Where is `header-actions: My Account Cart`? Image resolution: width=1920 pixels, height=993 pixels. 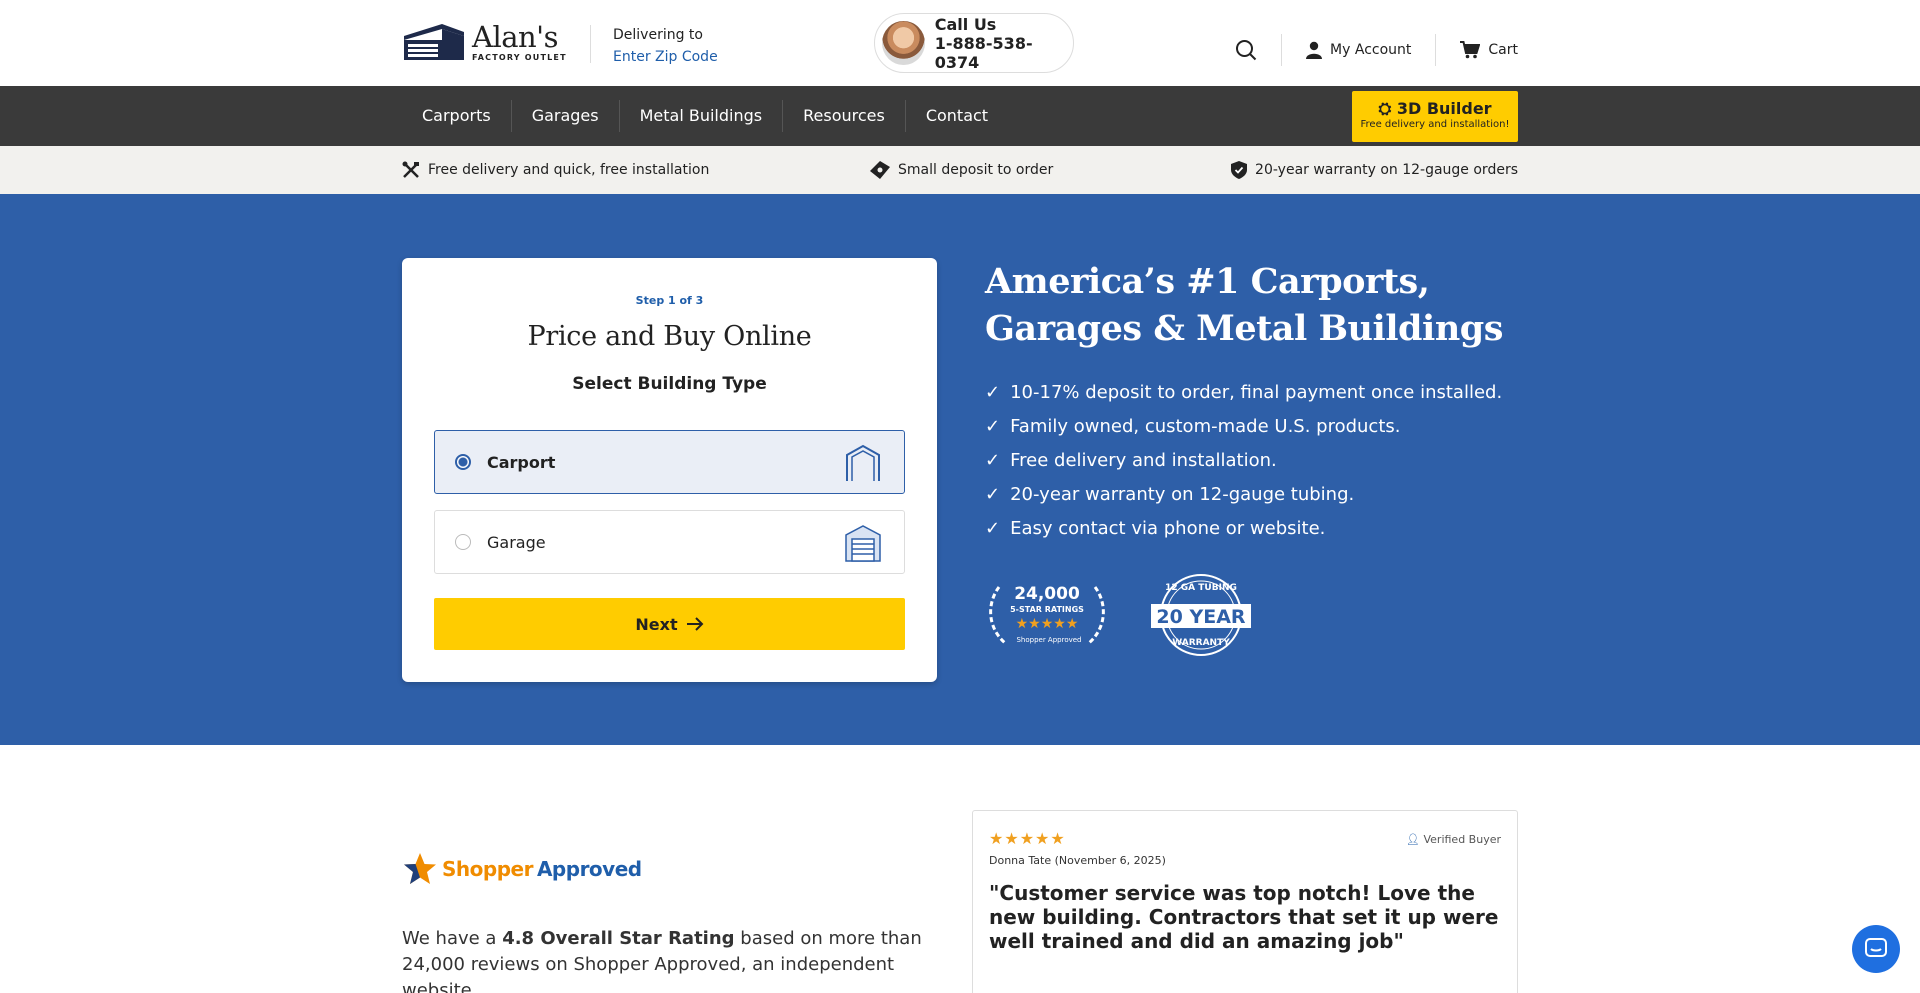
header-actions: My Account Cart is located at coordinates (1376, 50).